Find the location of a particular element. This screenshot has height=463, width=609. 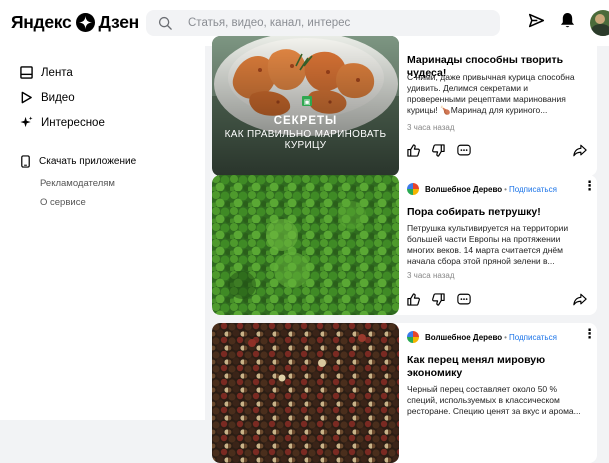

thumbnail-overlay-badge: СЕКРЕТЫ is located at coordinates (305, 121).